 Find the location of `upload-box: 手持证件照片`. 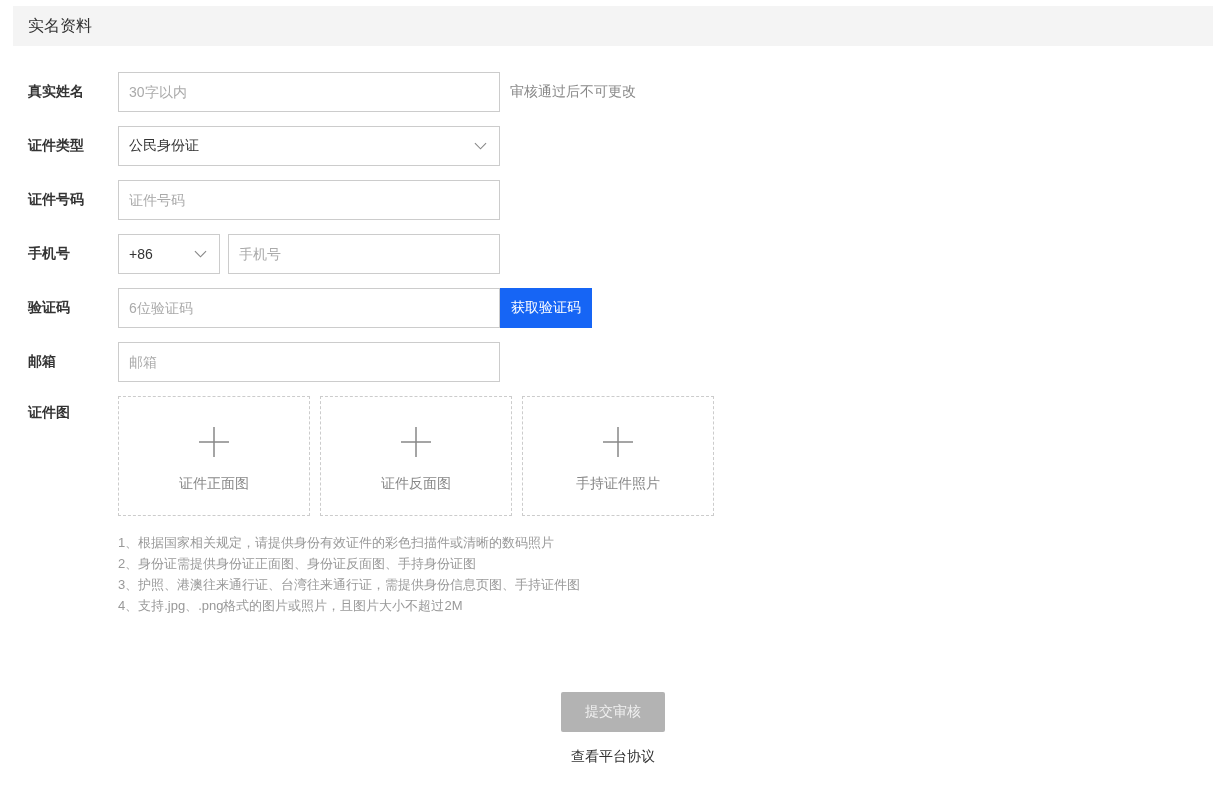

upload-box: 手持证件照片 is located at coordinates (618, 456).